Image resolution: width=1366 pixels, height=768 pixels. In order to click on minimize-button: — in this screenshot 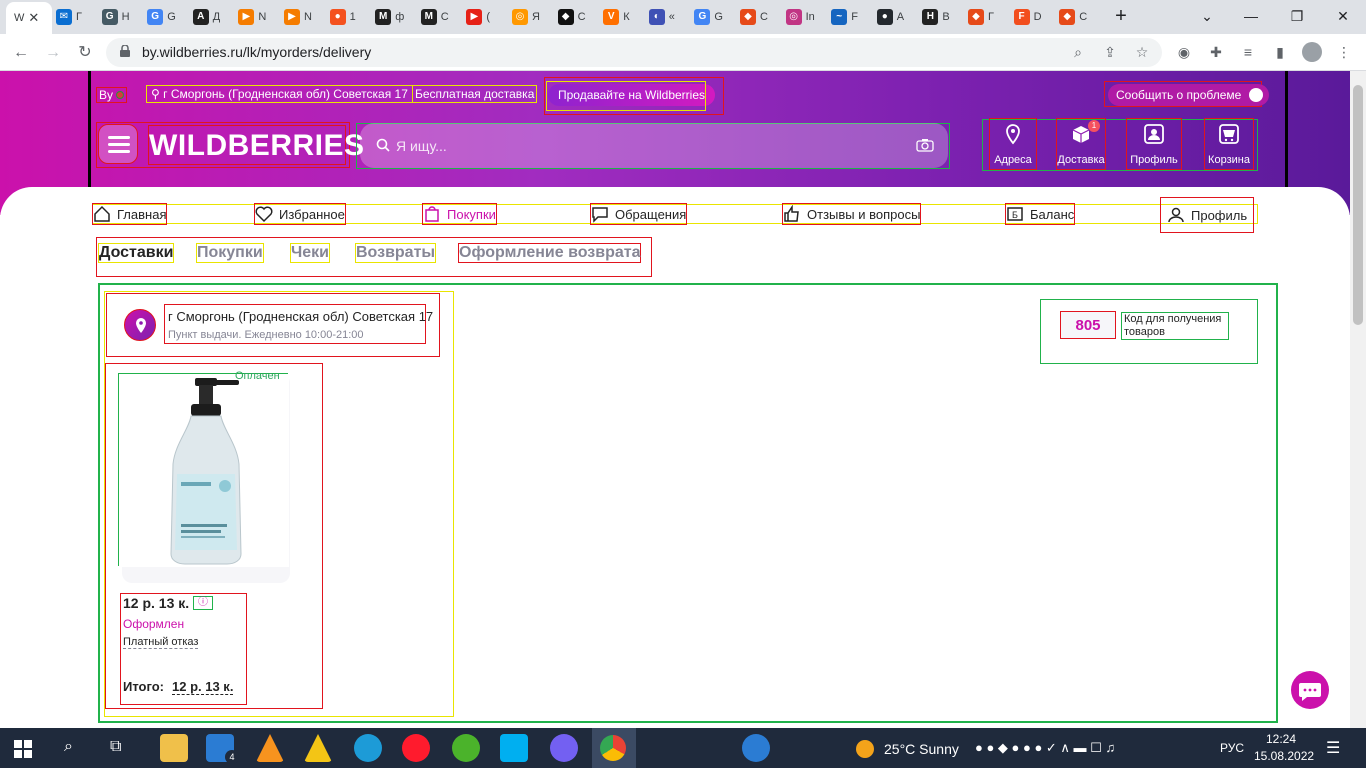, I will do `click(1251, 16)`.